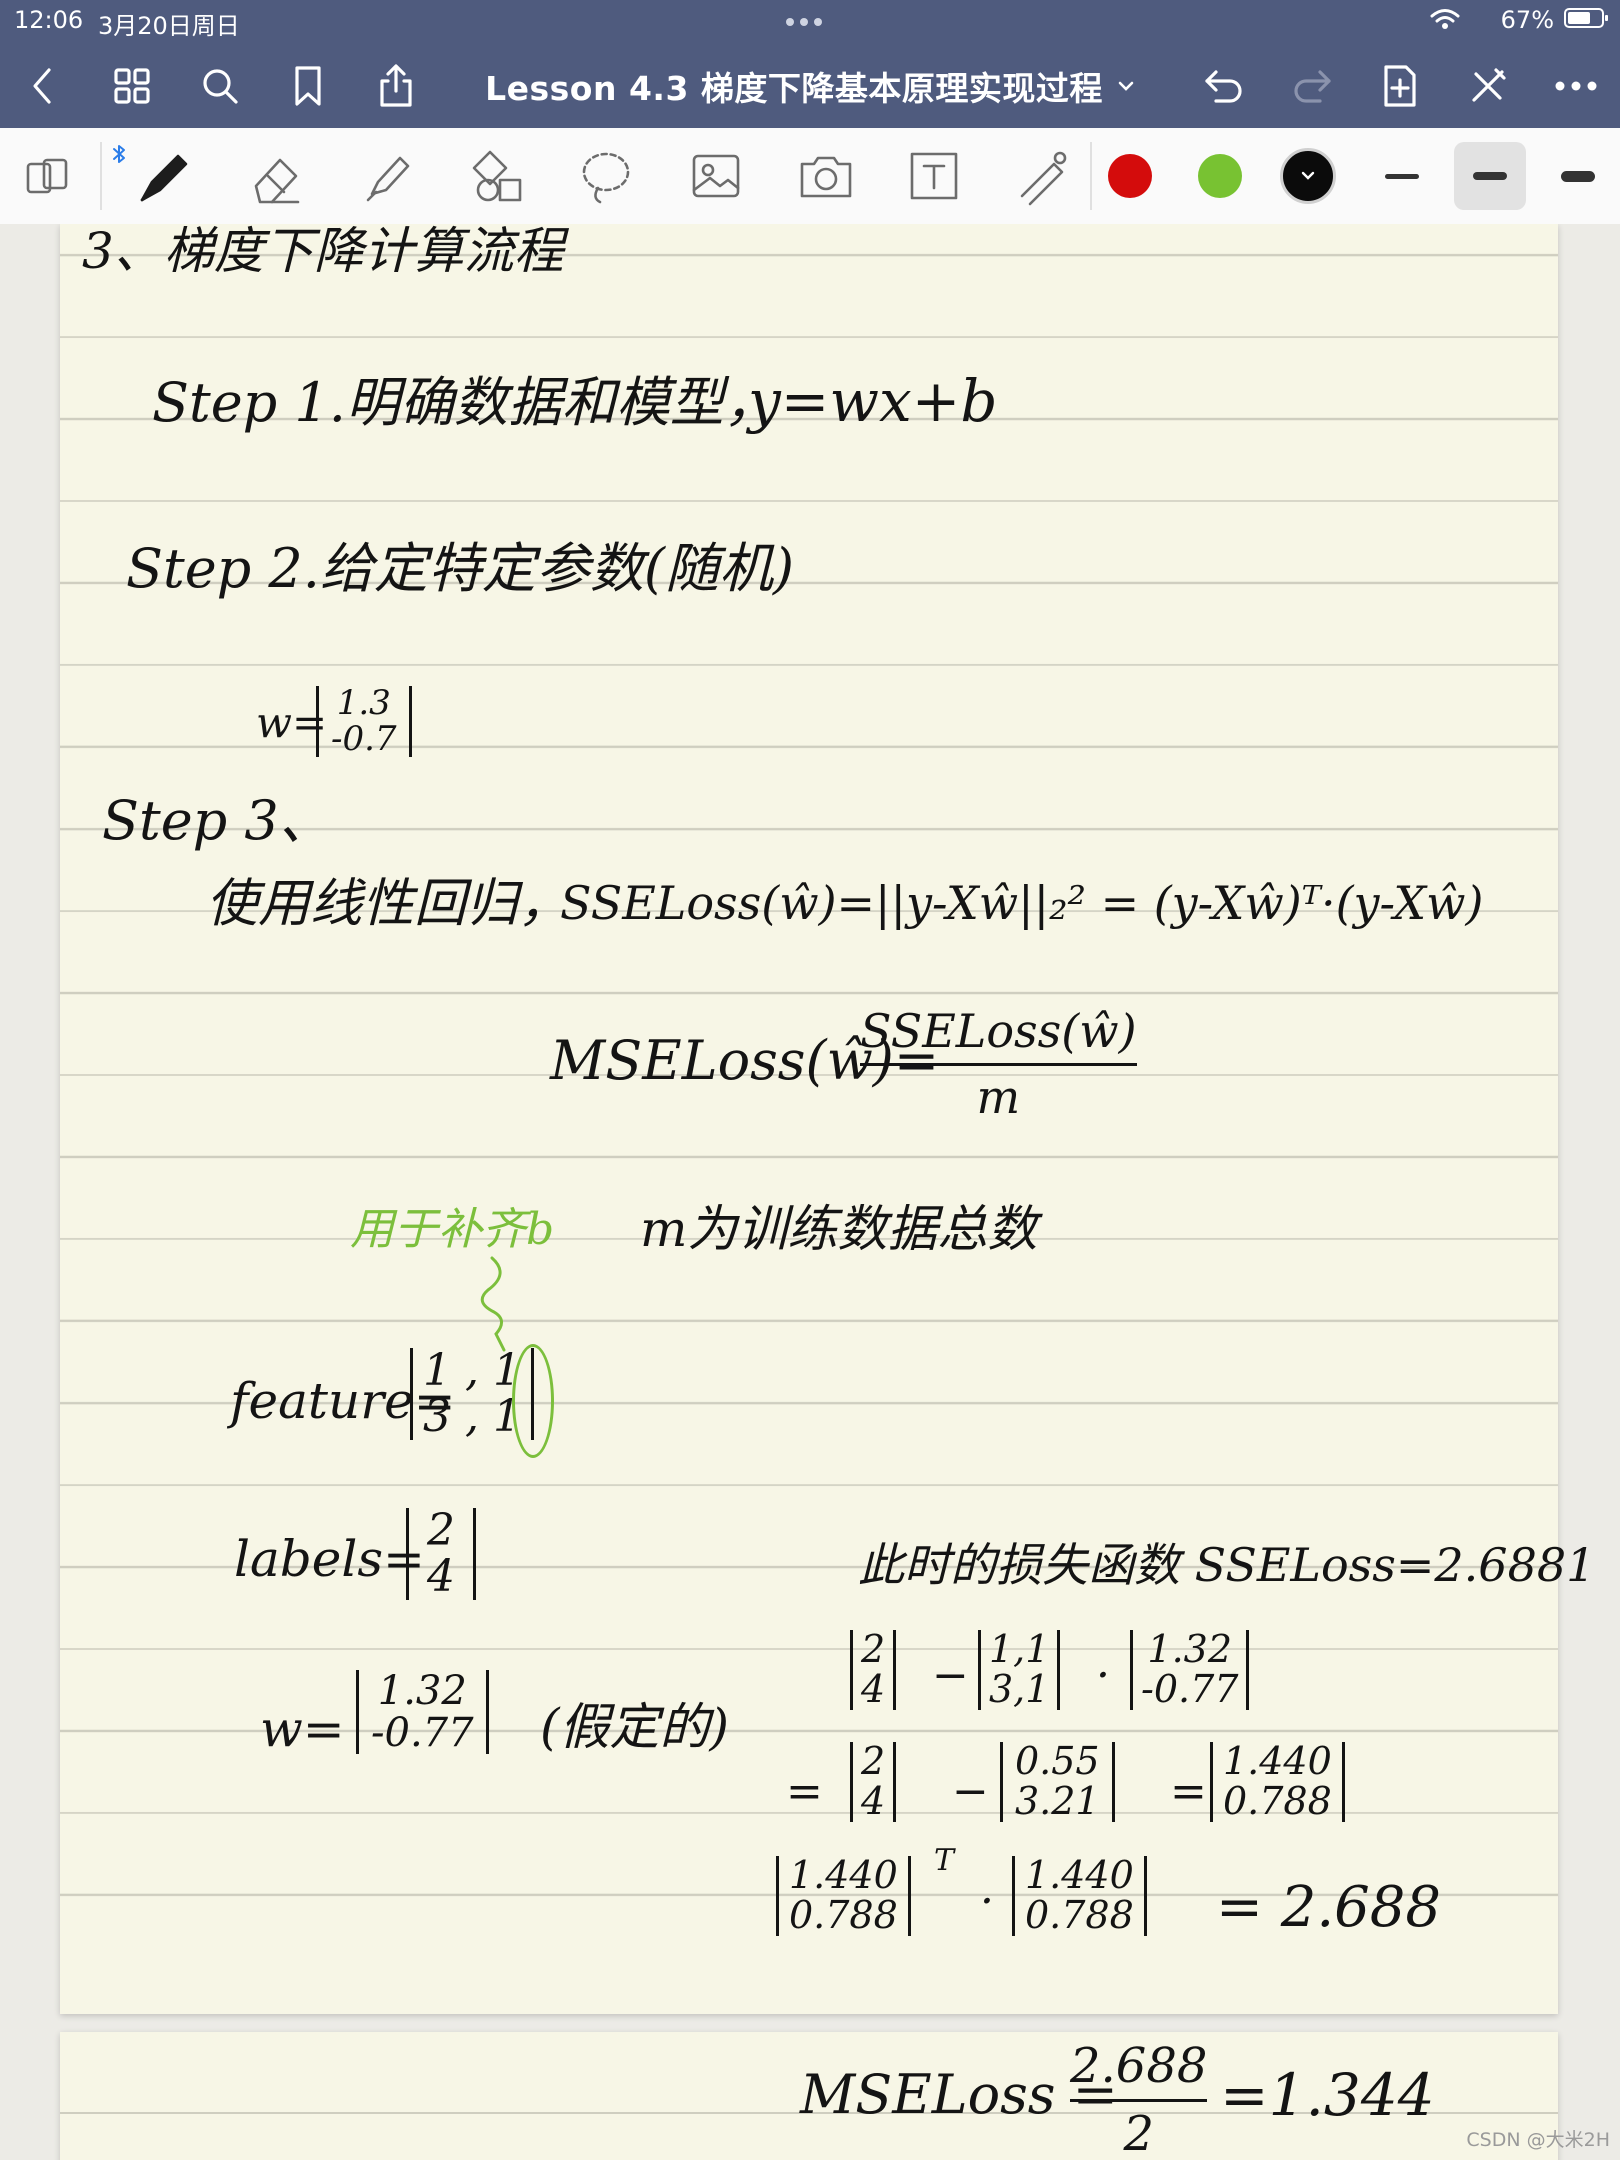 This screenshot has height=2160, width=1620. I want to click on text-tool, so click(934, 176).